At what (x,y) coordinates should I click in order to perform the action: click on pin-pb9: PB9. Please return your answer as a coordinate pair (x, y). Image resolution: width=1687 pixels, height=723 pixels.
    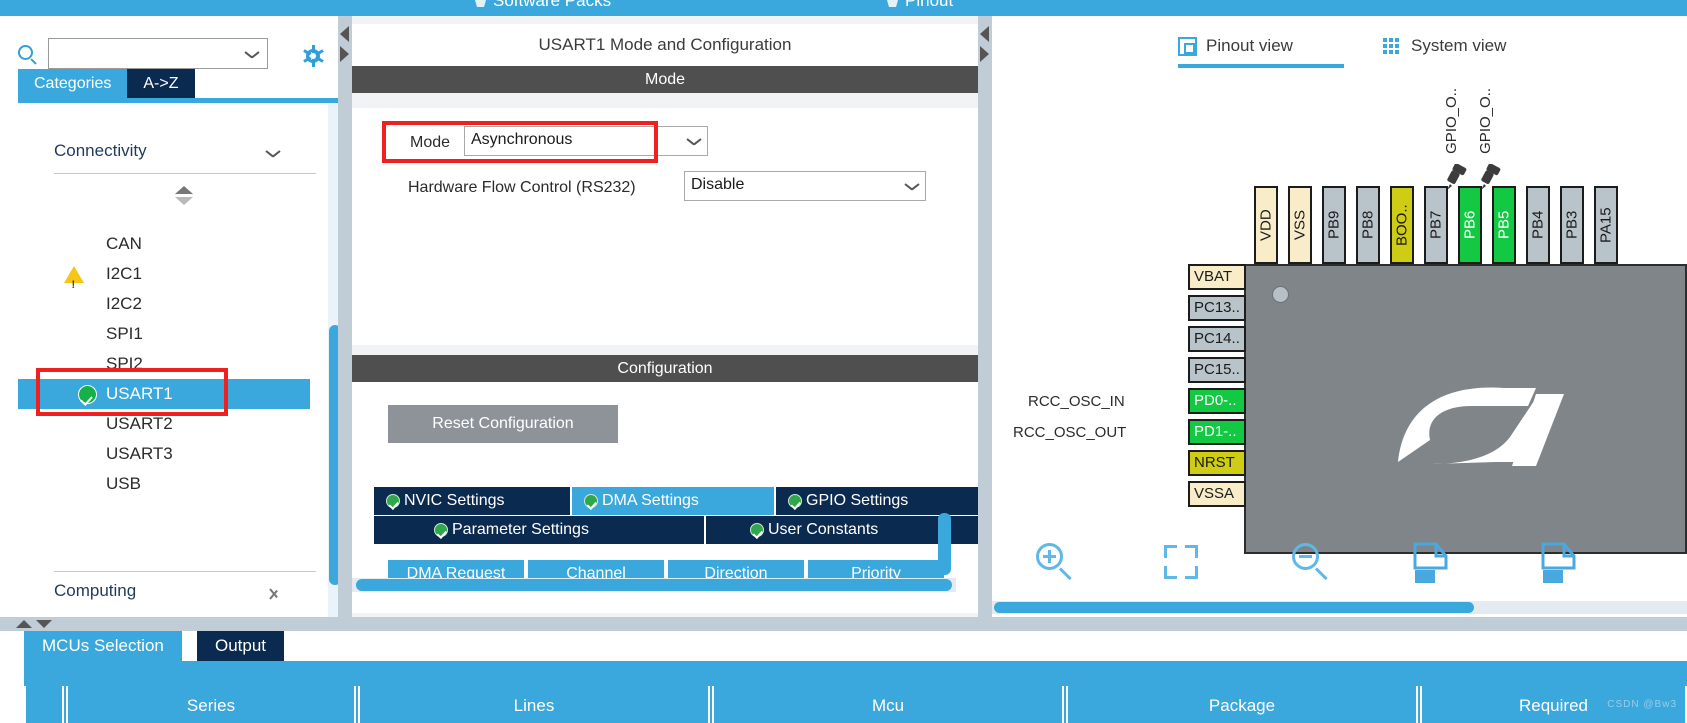
    Looking at the image, I should click on (1334, 225).